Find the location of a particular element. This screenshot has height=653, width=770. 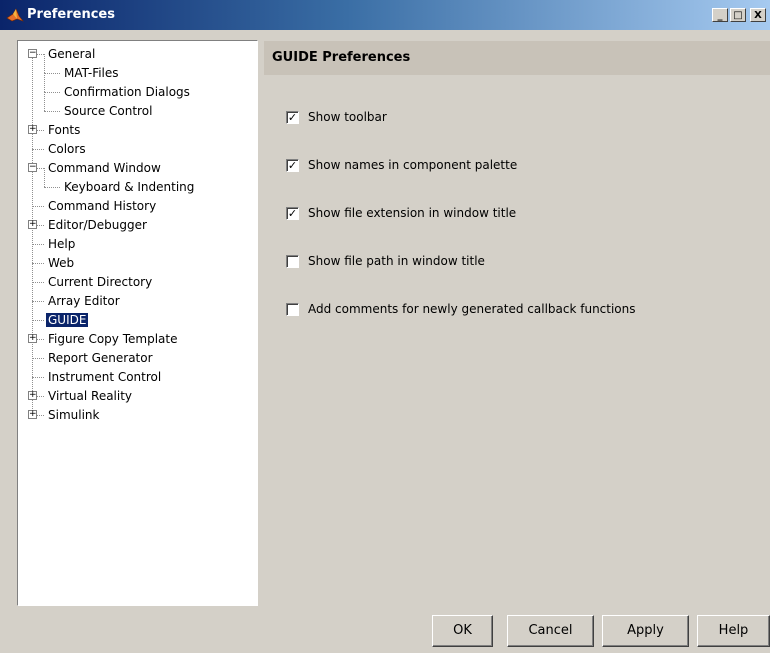

apply-button: Apply is located at coordinates (645, 631).